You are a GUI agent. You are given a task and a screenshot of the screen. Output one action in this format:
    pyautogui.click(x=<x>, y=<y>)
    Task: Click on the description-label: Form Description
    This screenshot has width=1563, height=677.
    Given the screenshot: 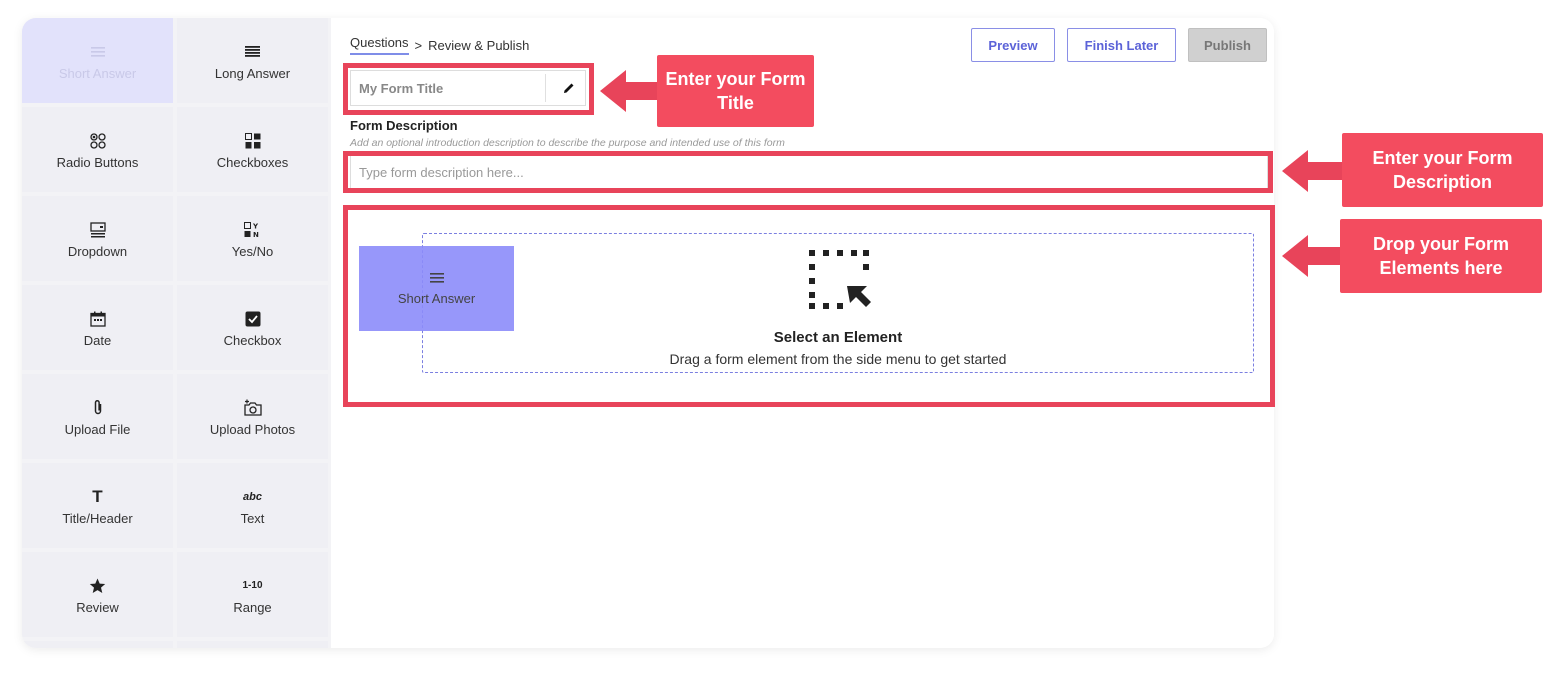 What is the action you would take?
    pyautogui.click(x=404, y=125)
    